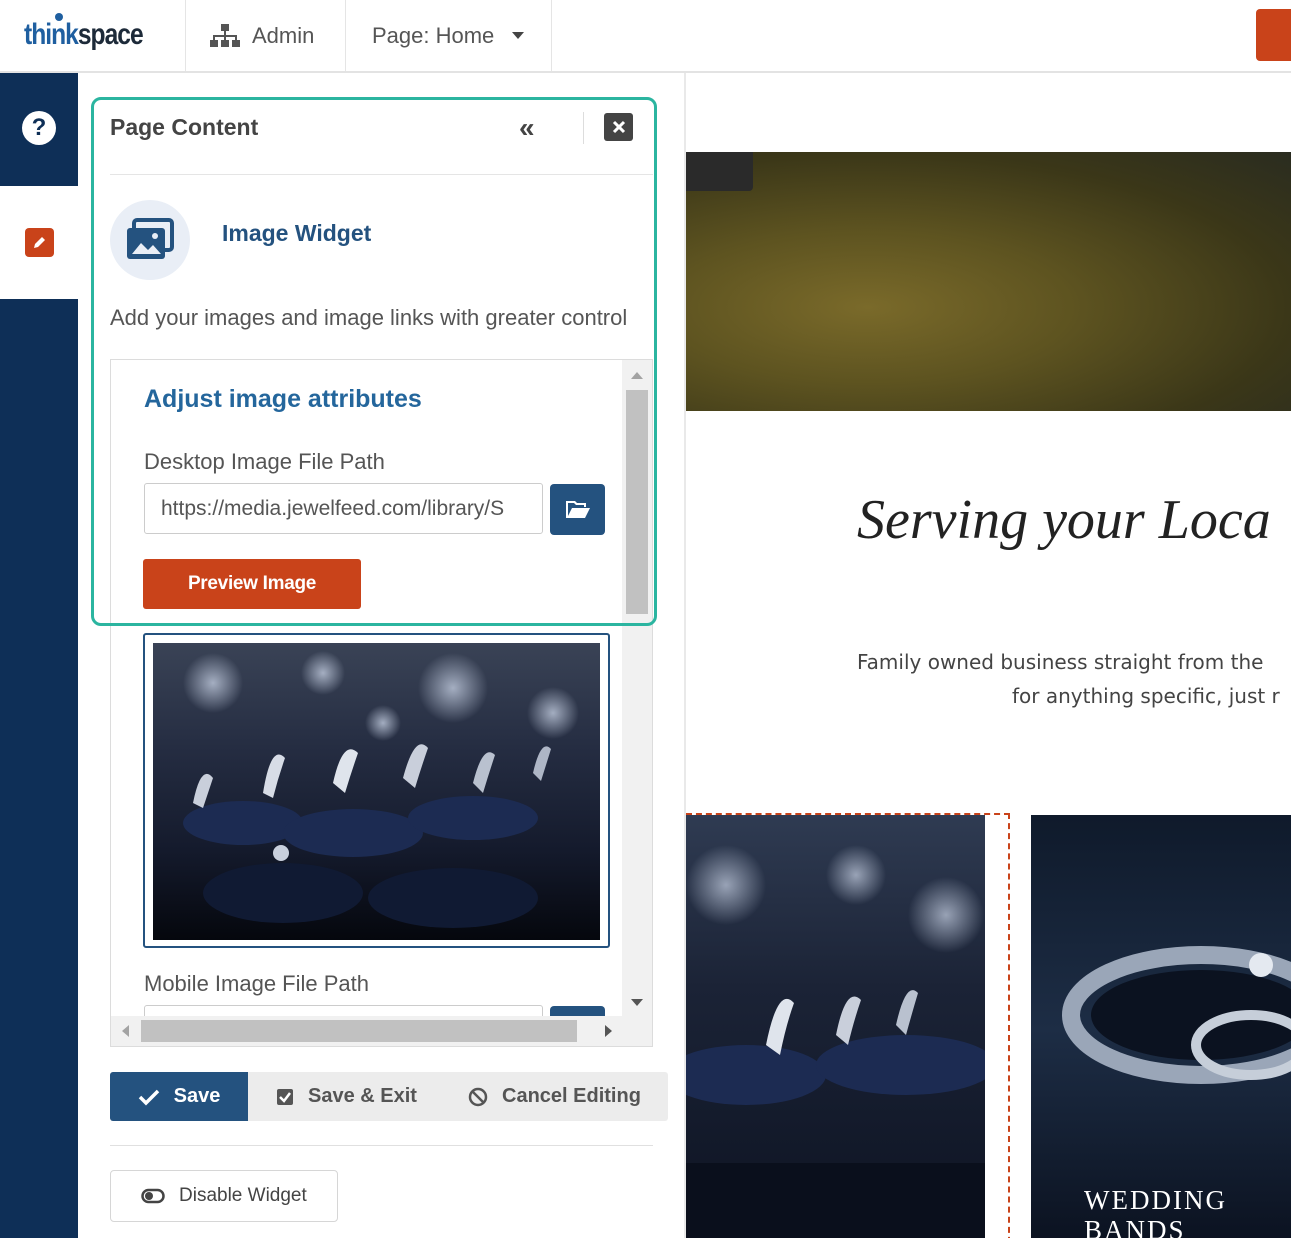 The height and width of the screenshot is (1238, 1291). I want to click on logo-space: space, so click(110, 34).